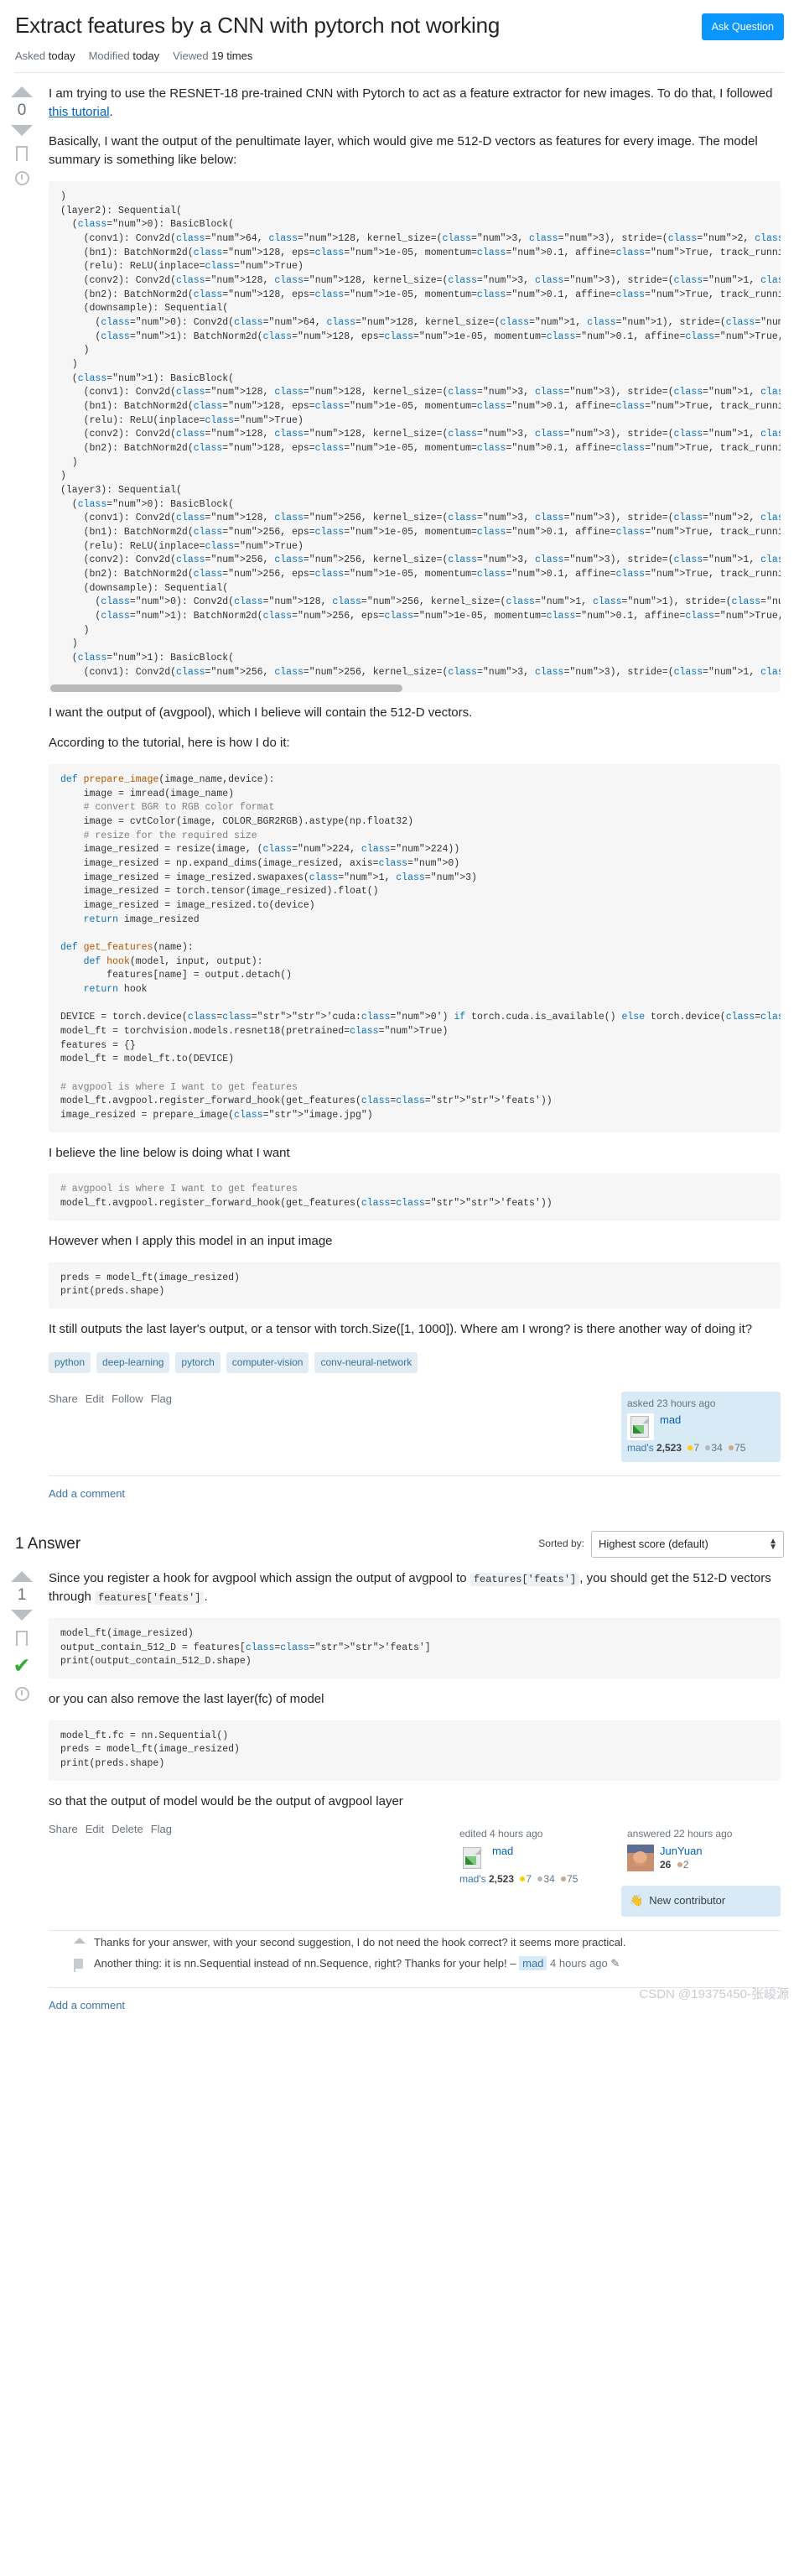 The image size is (799, 2576). Describe the element at coordinates (206, 1597) in the screenshot. I see `answer-paragraph-1-tail: .` at that location.